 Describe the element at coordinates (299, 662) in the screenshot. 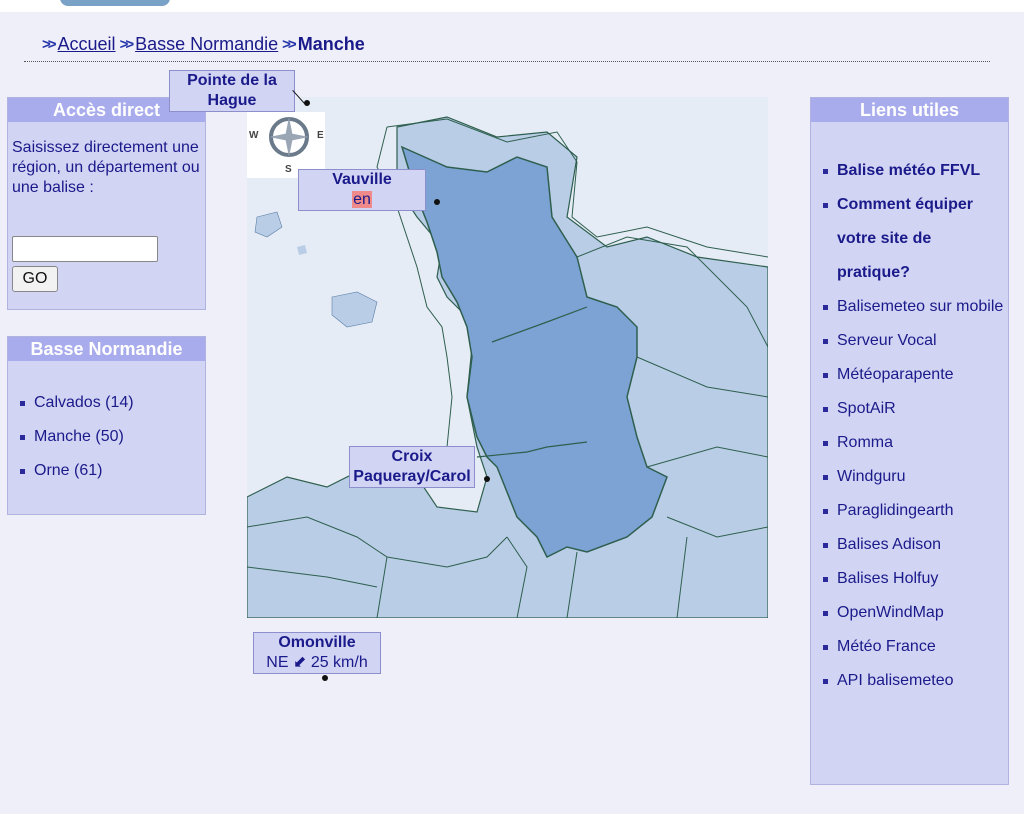

I see `wind-arrow-icon: ⬋` at that location.